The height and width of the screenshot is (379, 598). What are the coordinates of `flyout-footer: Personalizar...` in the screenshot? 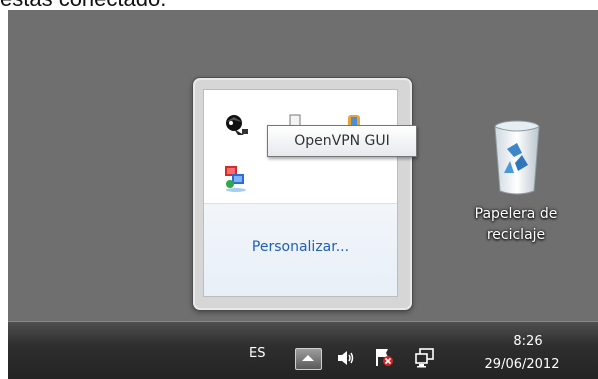 It's located at (300, 250).